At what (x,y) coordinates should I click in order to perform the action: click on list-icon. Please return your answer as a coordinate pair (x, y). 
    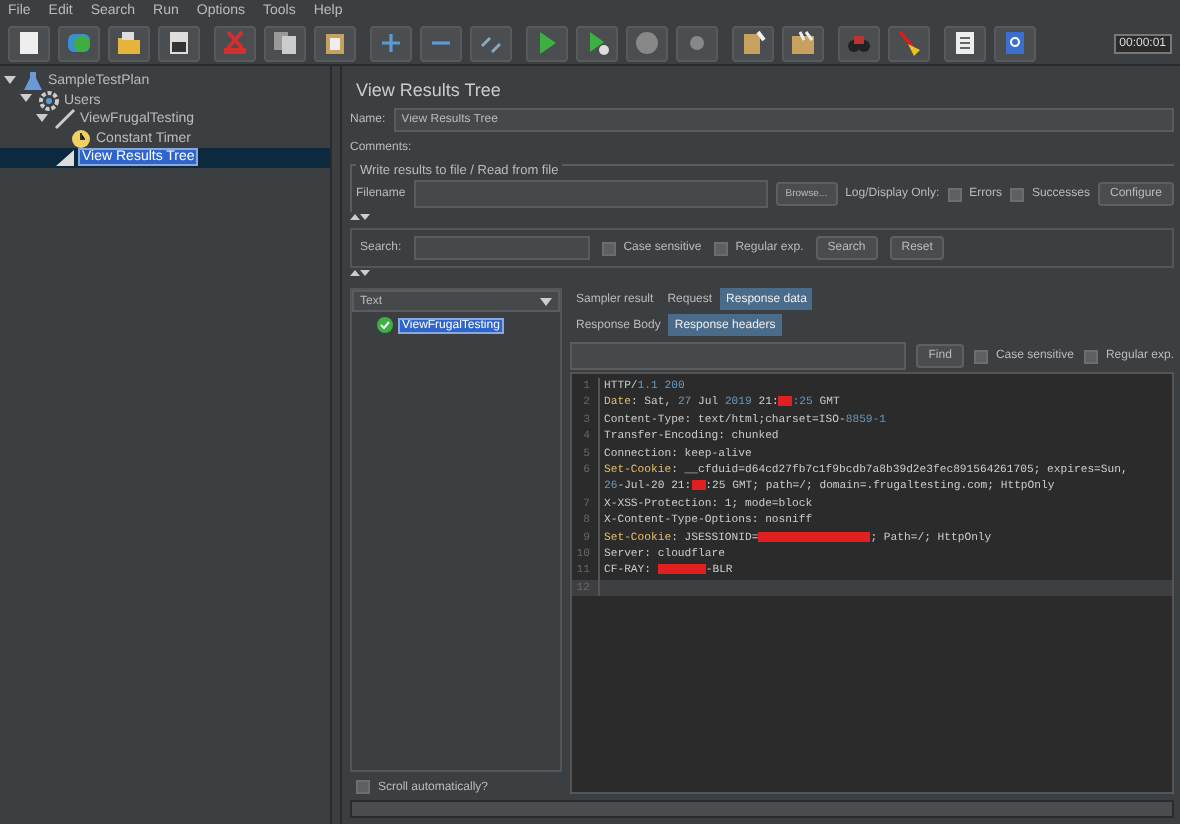
    Looking at the image, I should click on (965, 43).